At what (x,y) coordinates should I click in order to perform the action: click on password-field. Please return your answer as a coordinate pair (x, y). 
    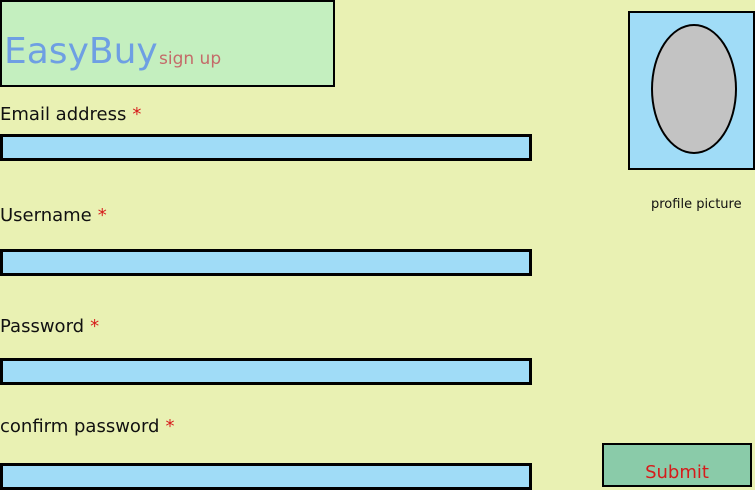
    Looking at the image, I should click on (266, 371).